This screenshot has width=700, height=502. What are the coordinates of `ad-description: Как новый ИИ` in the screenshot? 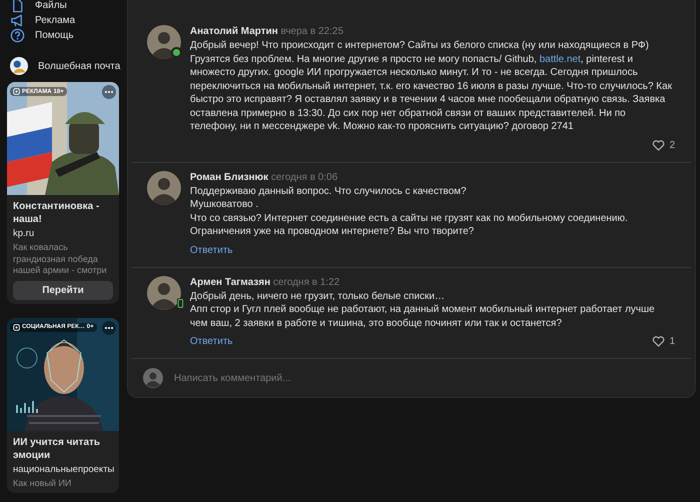 It's located at (42, 483).